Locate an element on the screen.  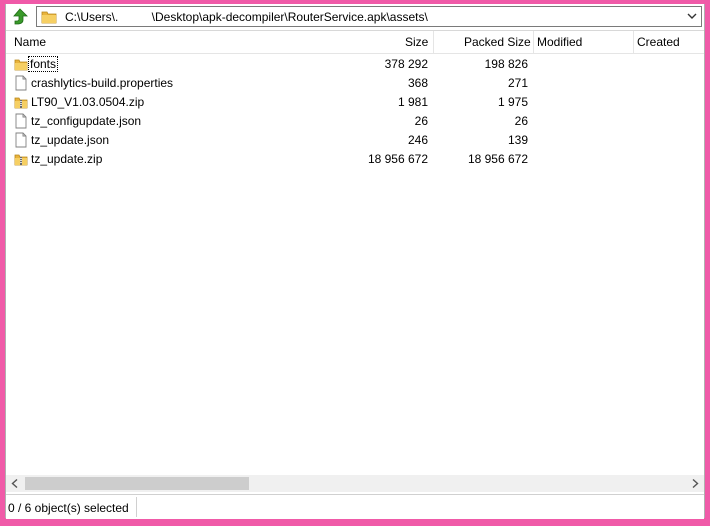
column-header-name: Name is located at coordinates (30, 42).